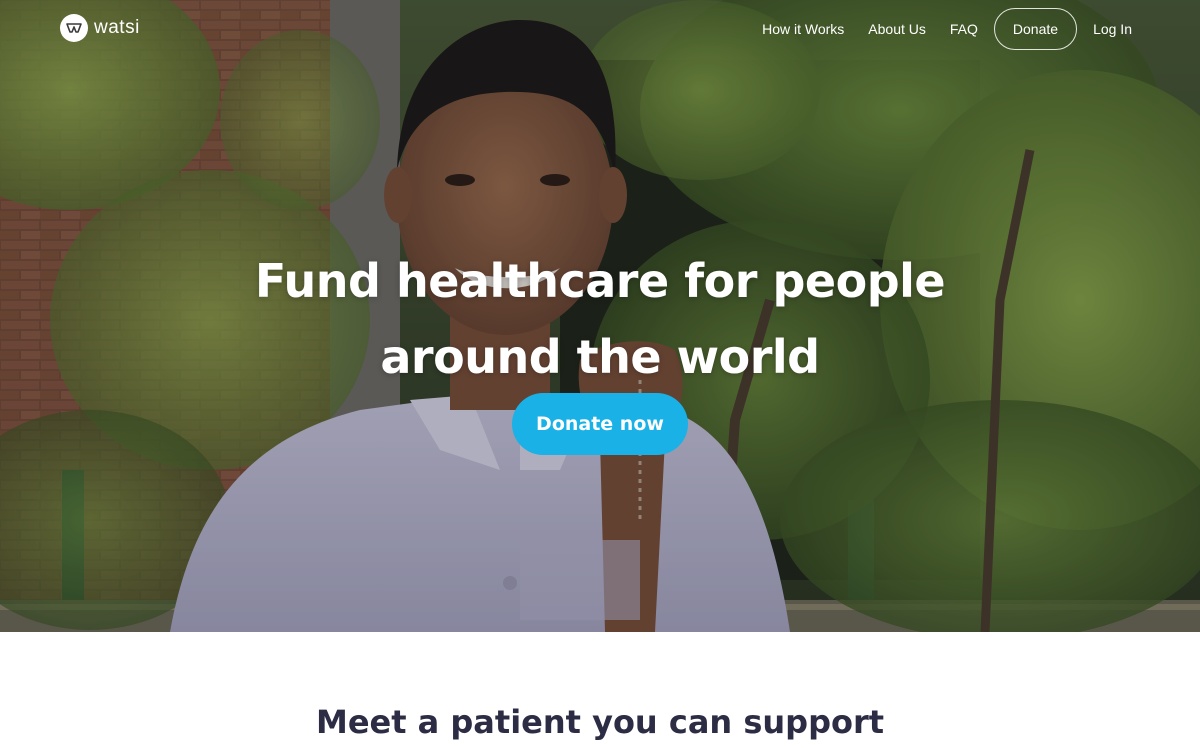 This screenshot has width=1200, height=750. What do you see at coordinates (600, 356) in the screenshot?
I see `hero-headline-line-2: around the world` at bounding box center [600, 356].